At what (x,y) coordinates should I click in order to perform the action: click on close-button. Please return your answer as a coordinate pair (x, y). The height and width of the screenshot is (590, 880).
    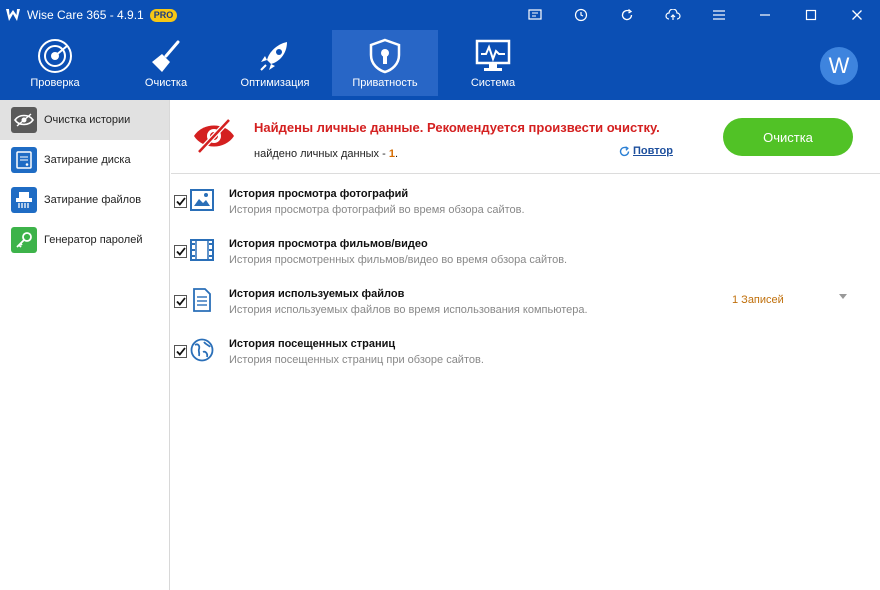
    Looking at the image, I should click on (857, 15).